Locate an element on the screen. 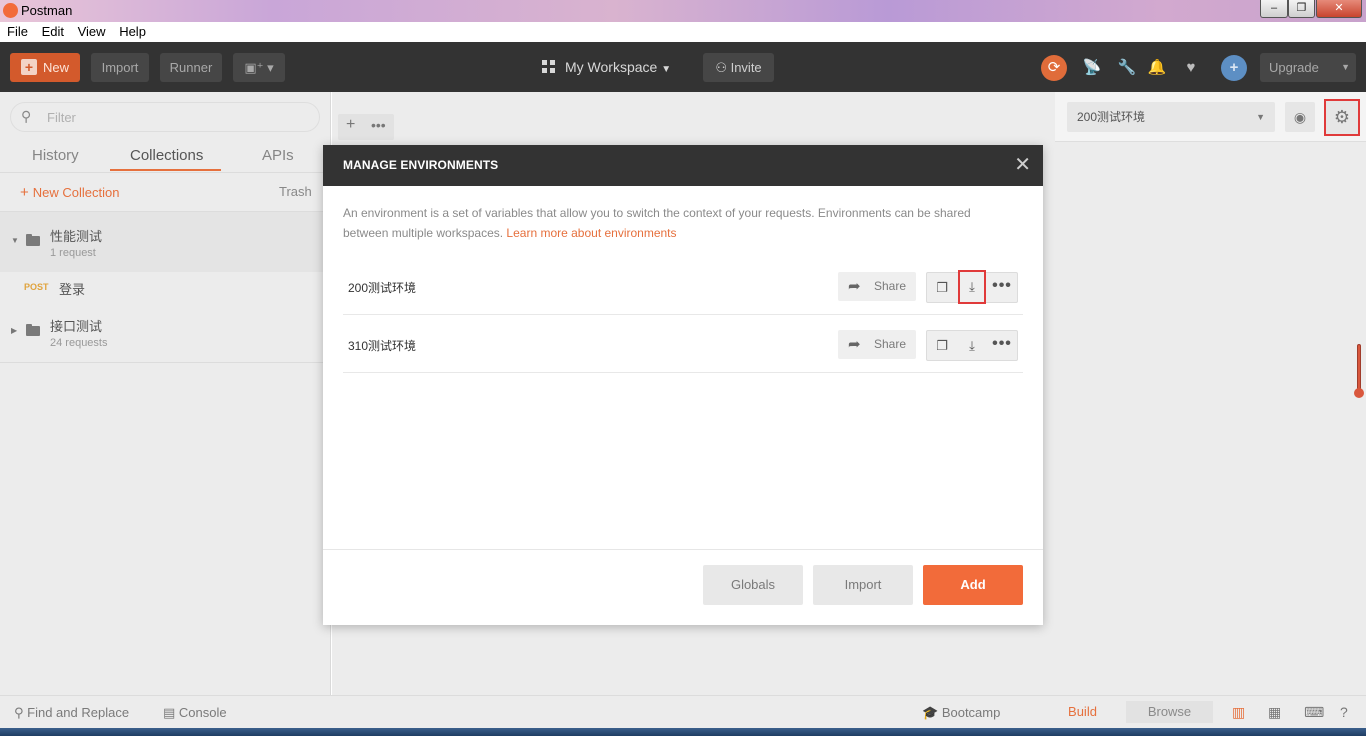 This screenshot has height=736, width=1366. caret-right-icon: ▶ is located at coordinates (14, 330).